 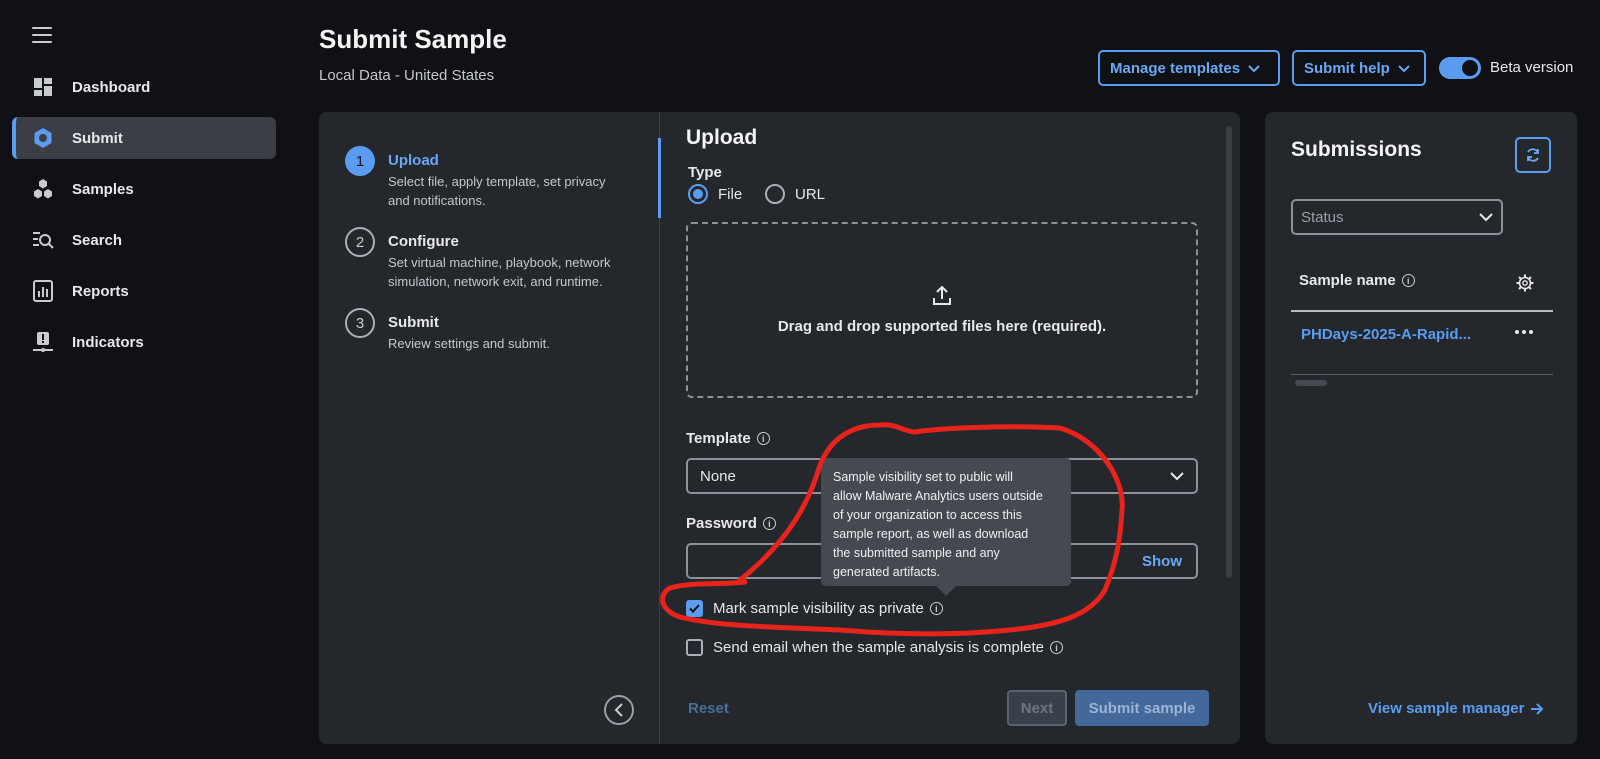 What do you see at coordinates (1532, 67) in the screenshot?
I see `beta-version-label: Beta version` at bounding box center [1532, 67].